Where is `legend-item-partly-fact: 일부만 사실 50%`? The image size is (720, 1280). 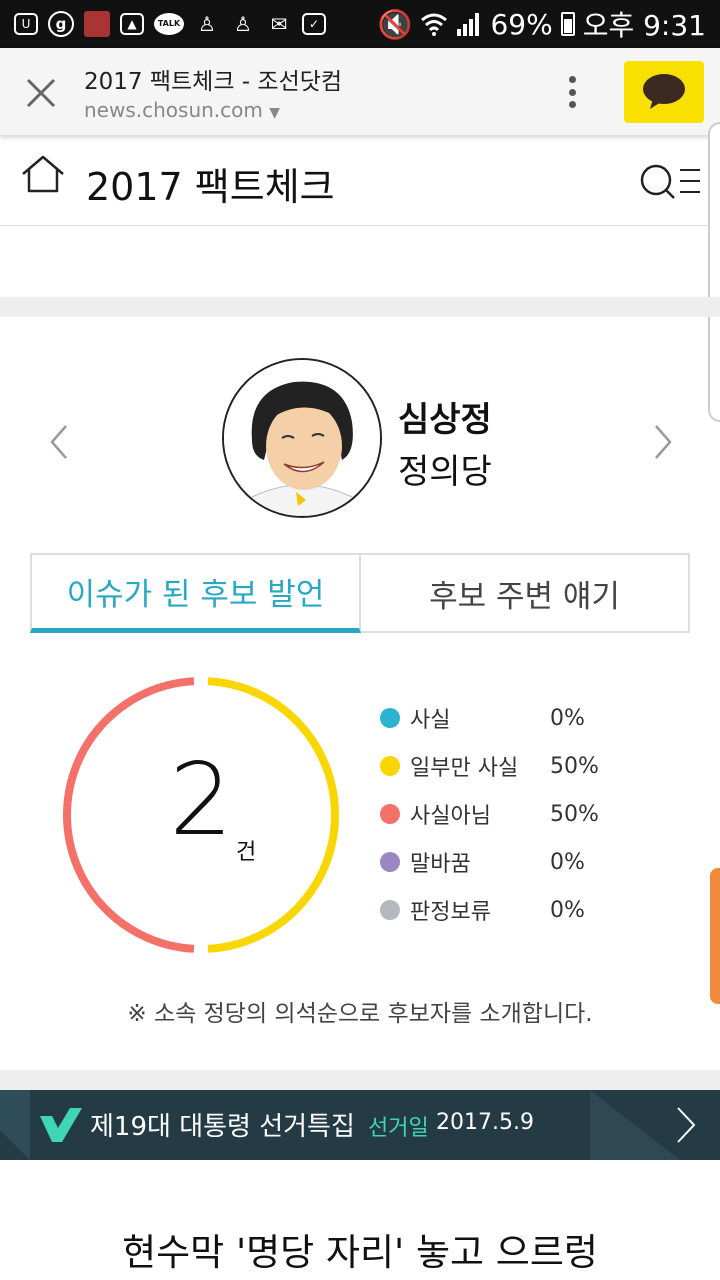
legend-item-partly-fact: 일부만 사실 50% is located at coordinates (530, 766).